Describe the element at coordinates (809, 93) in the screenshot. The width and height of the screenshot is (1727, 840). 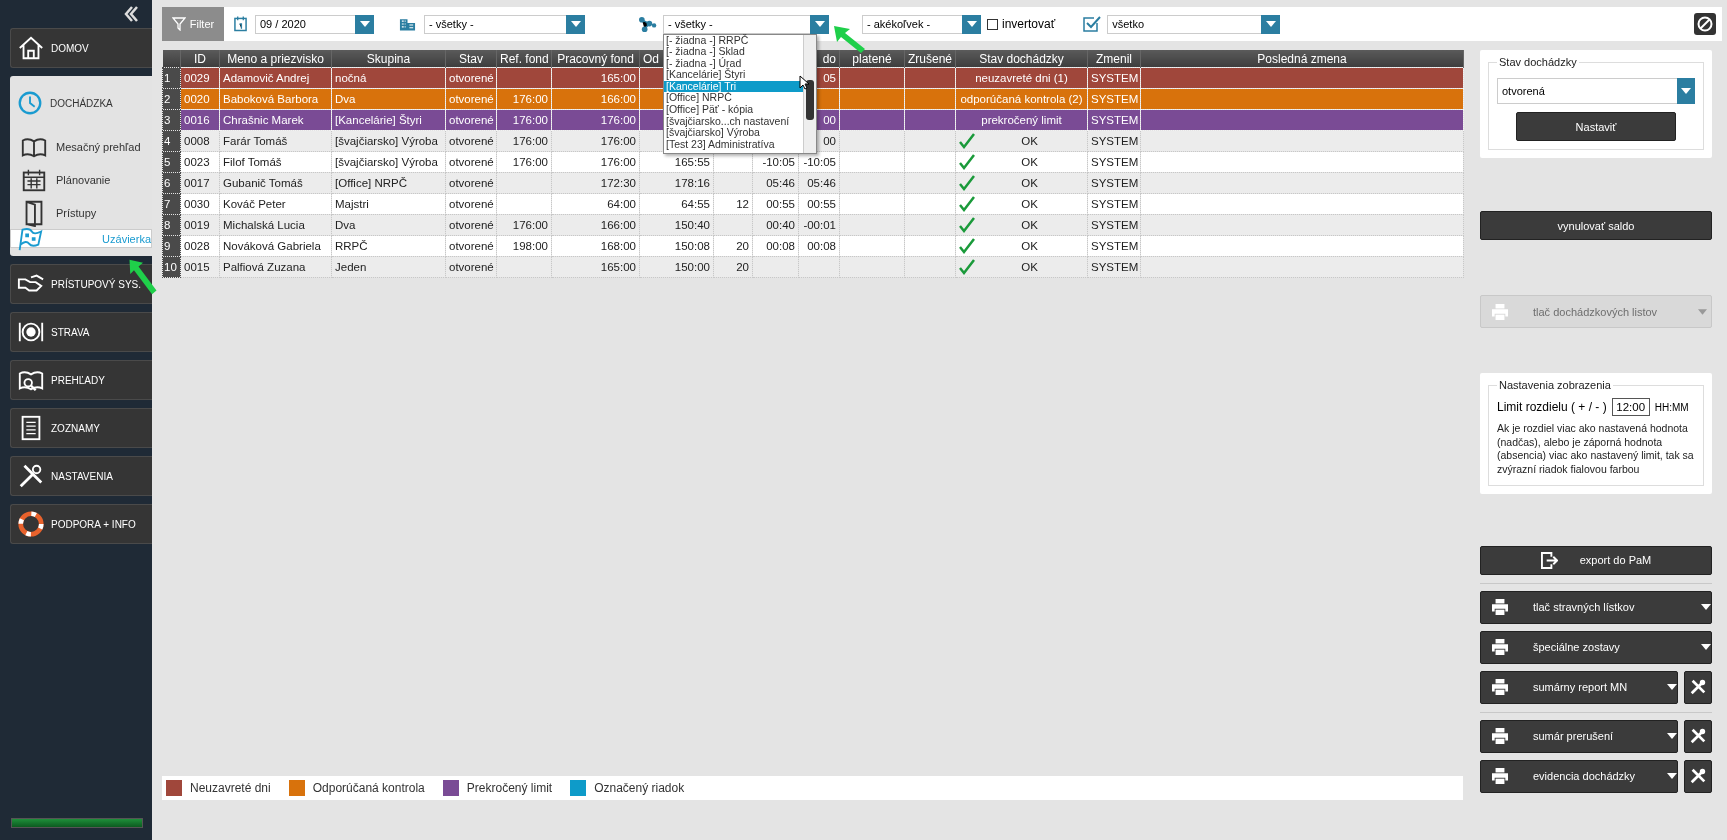
I see `scrollbar` at that location.